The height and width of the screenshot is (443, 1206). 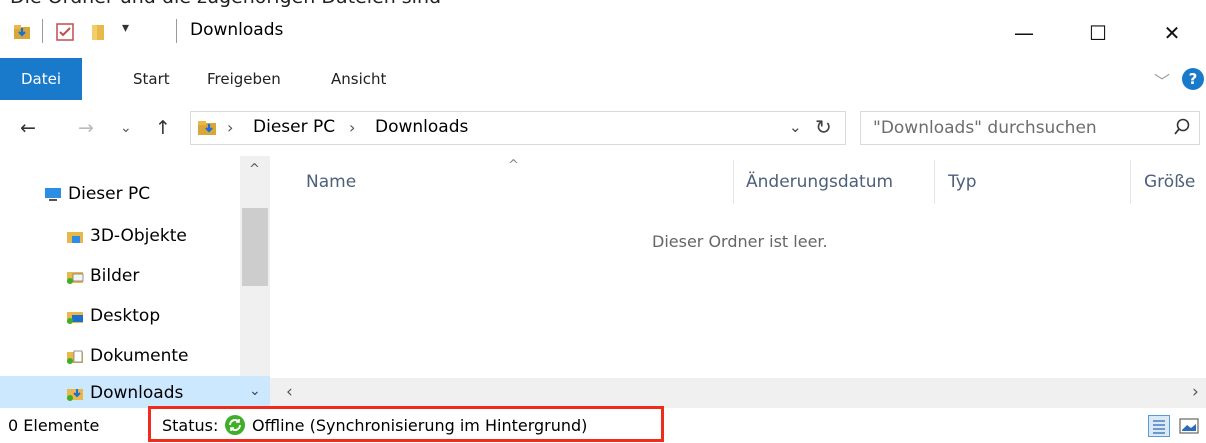 I want to click on scroll-up-arrow-icon: ^, so click(x=254, y=169).